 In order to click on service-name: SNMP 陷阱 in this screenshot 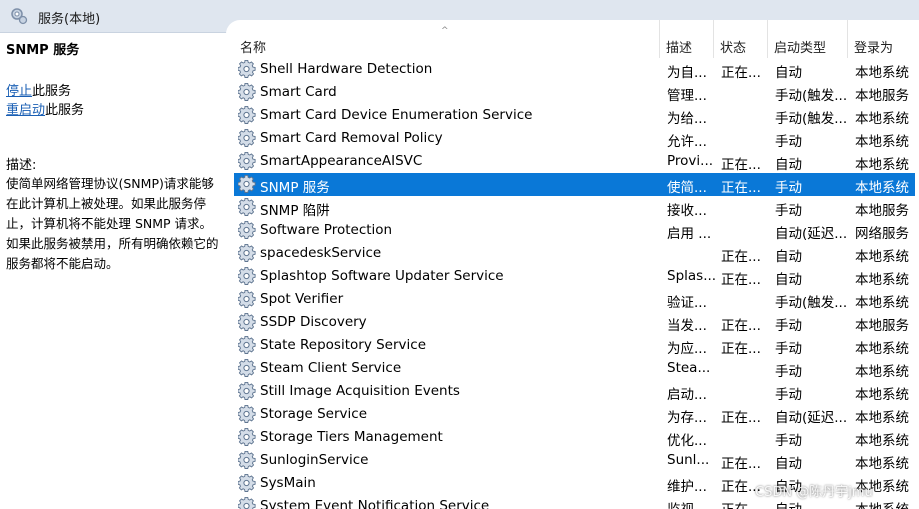, I will do `click(295, 211)`.